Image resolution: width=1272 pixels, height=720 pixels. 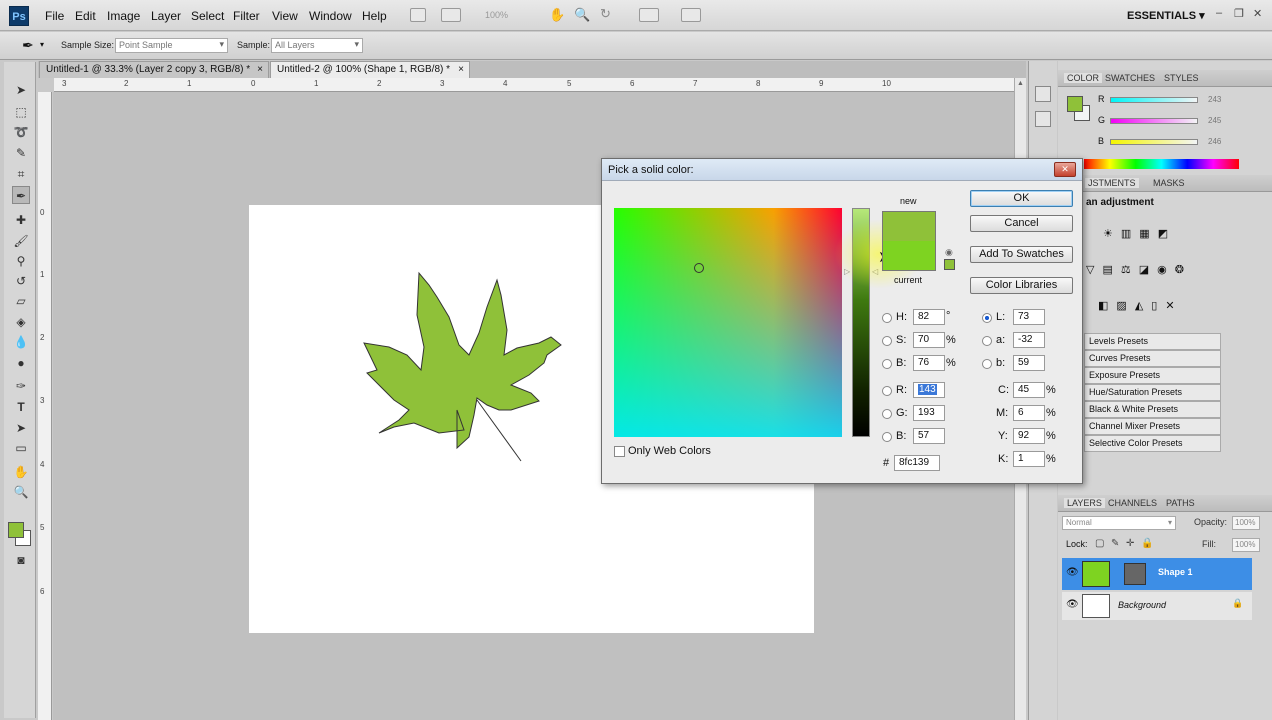 I want to click on shape-tool-icon: ▭, so click(x=21, y=448).